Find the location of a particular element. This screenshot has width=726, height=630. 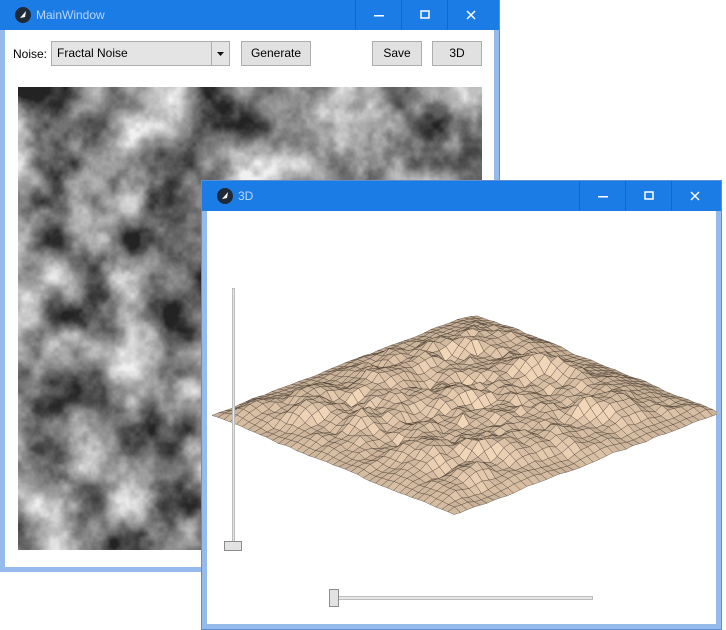

horizontal-slider-thumb is located at coordinates (334, 598).